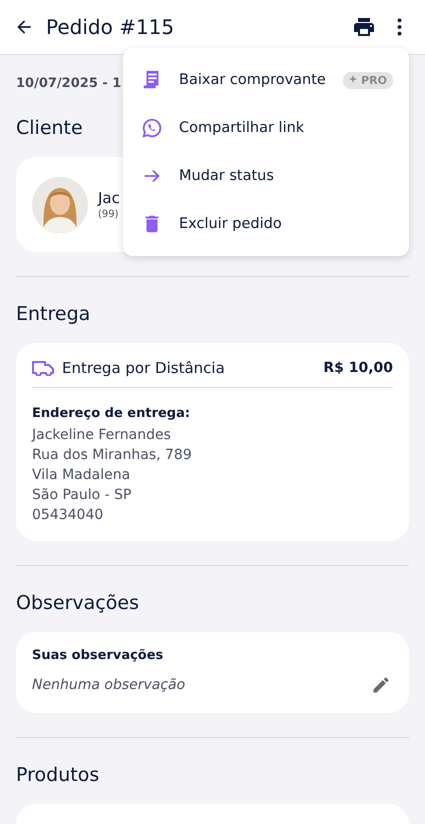 Image resolution: width=425 pixels, height=824 pixels. I want to click on menu-item: Excluir pedido, so click(266, 224).